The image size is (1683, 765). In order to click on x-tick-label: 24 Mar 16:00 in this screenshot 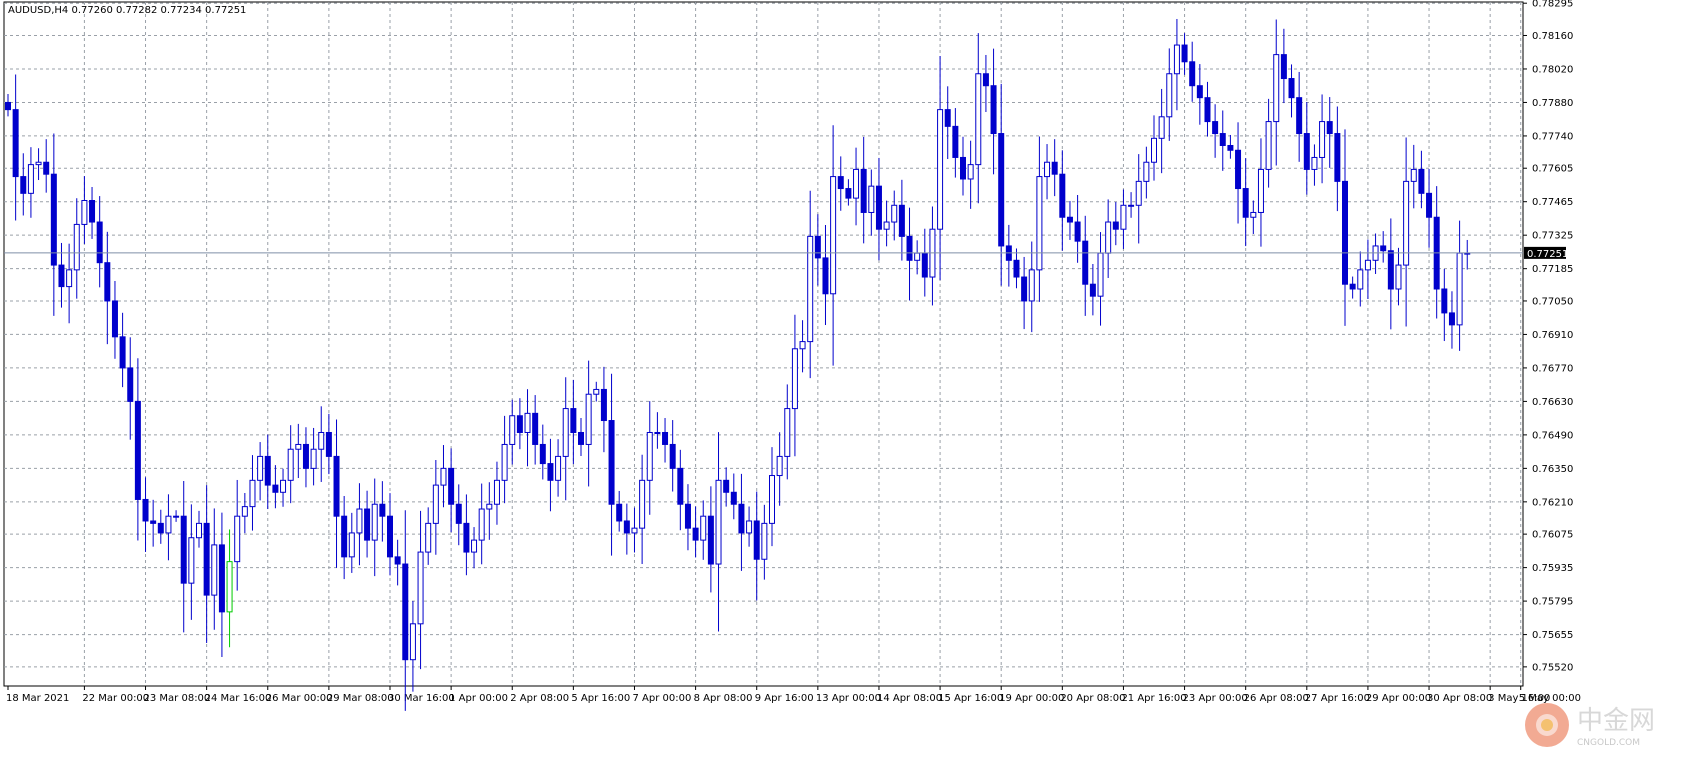, I will do `click(238, 698)`.